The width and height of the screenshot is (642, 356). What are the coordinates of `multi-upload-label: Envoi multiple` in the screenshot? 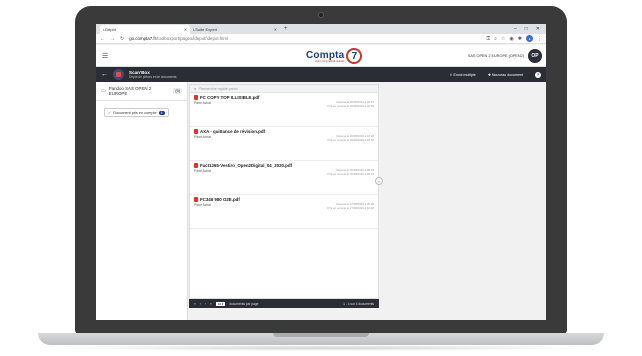 It's located at (464, 74).